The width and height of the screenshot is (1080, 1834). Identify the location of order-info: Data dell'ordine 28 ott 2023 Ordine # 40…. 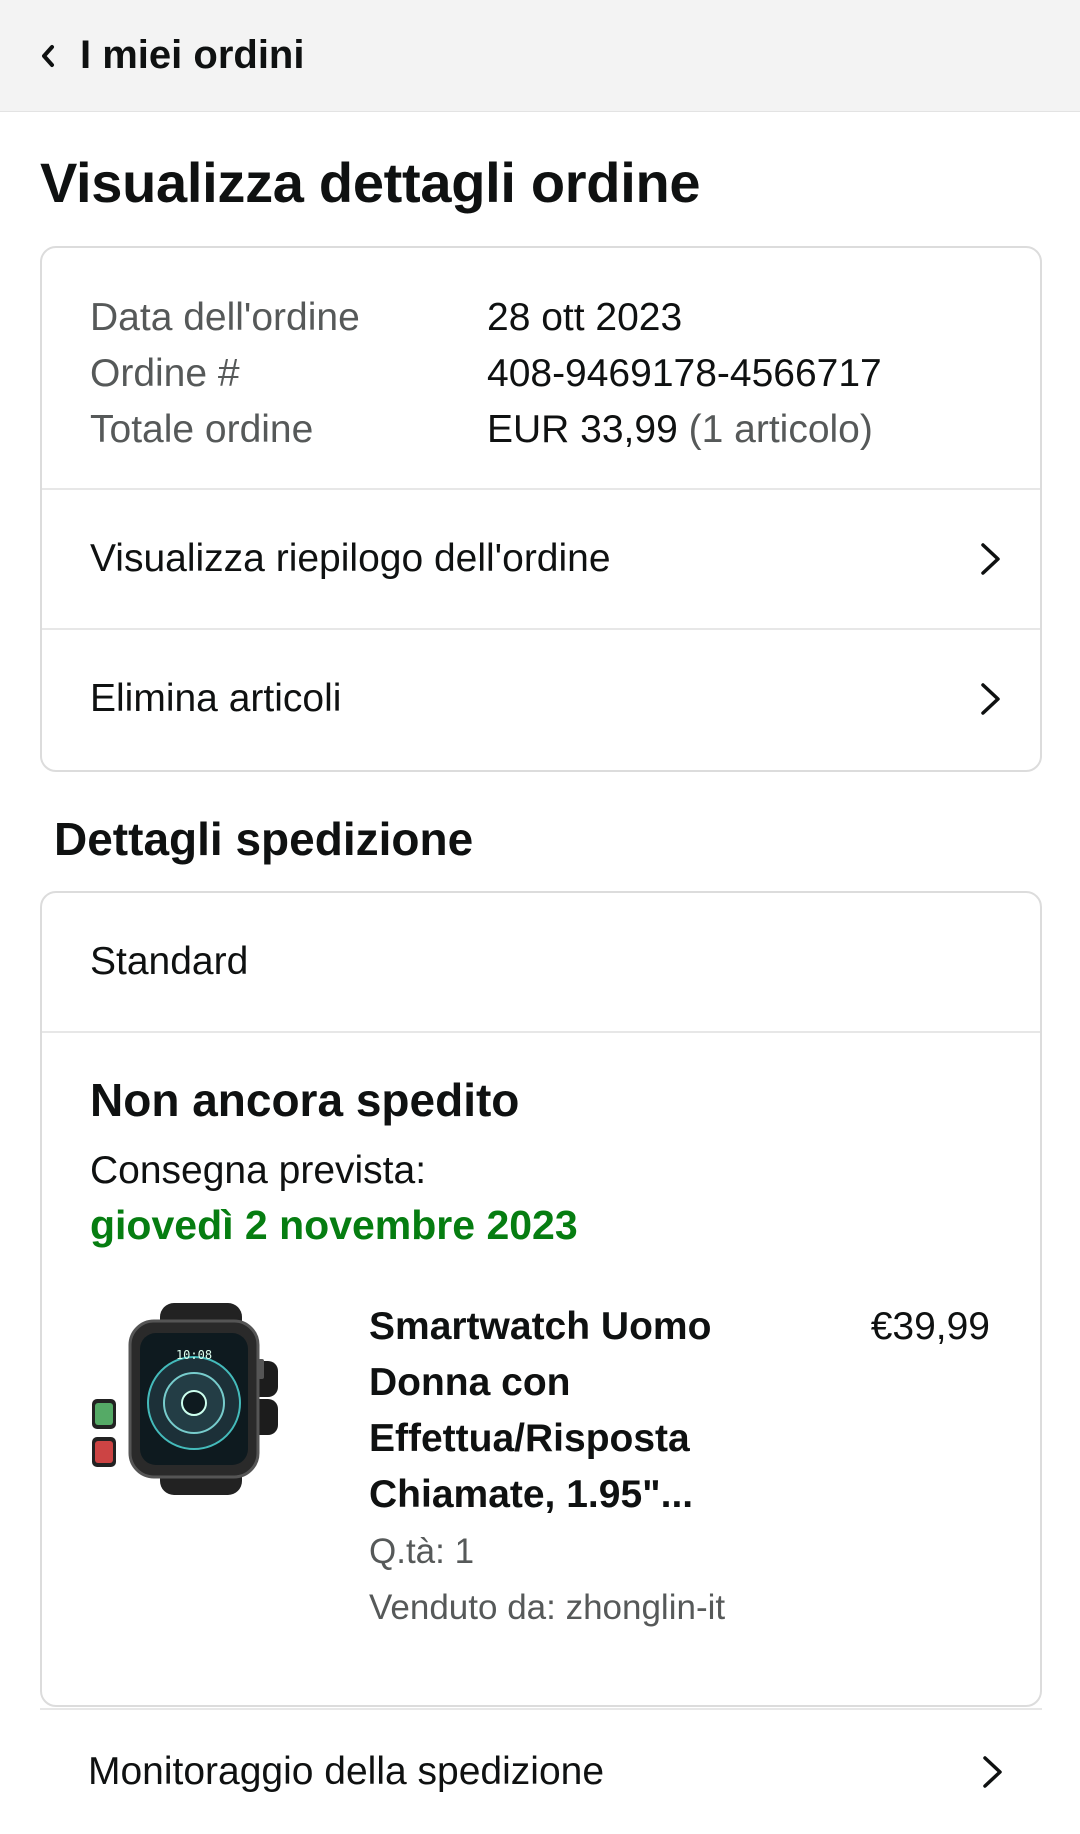
(541, 368).